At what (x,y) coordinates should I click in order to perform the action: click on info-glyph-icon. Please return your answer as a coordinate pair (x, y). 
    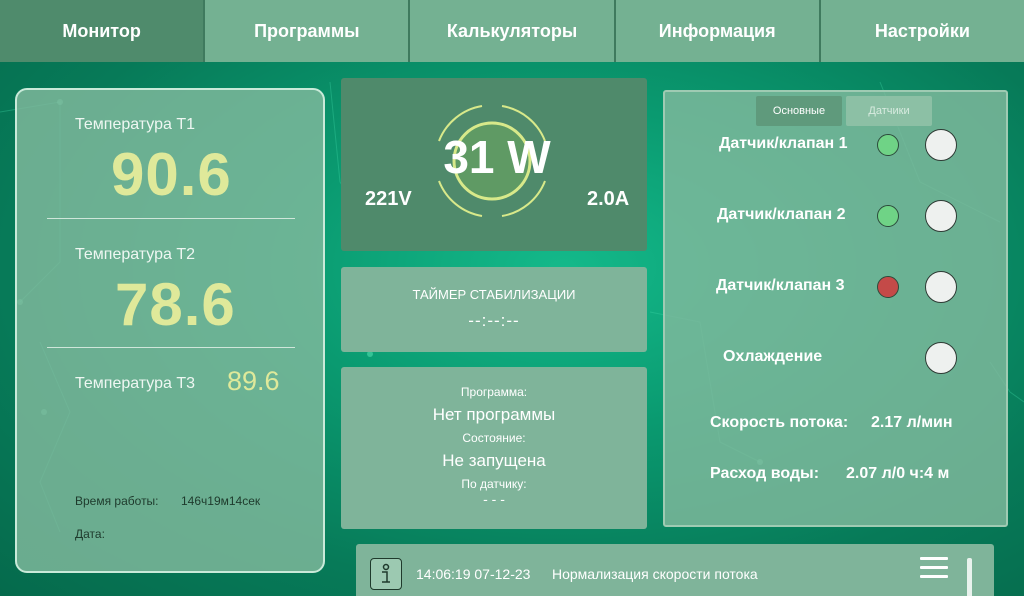
    Looking at the image, I should click on (386, 573).